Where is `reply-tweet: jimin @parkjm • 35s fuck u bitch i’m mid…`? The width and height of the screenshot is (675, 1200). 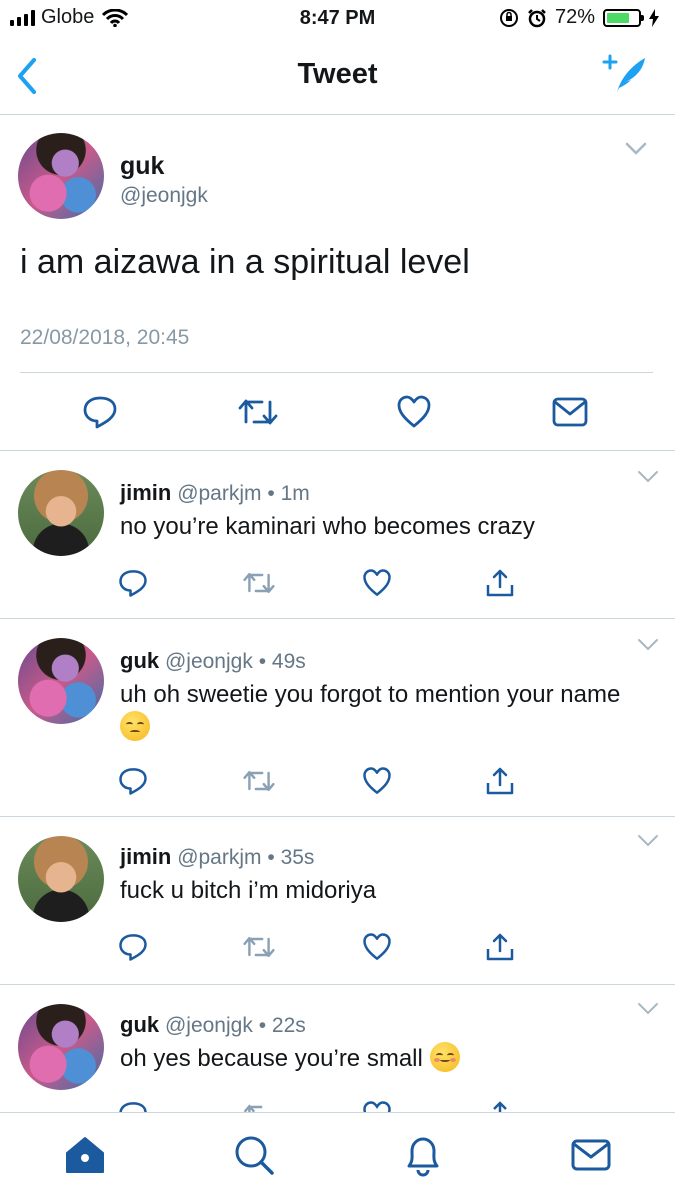 reply-tweet: jimin @parkjm • 35s fuck u bitch i’m mid… is located at coordinates (337, 901).